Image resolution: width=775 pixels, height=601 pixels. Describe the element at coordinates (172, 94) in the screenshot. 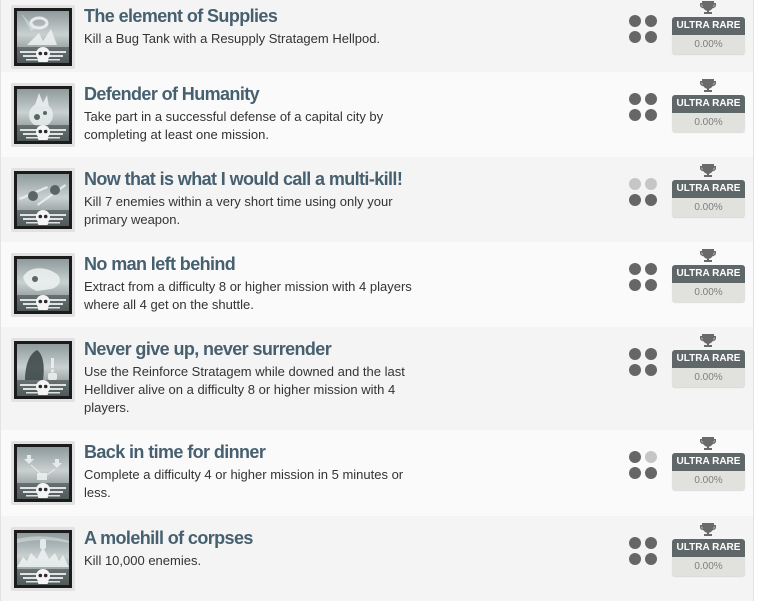

I see `achievement-title: Defender of Humanity` at that location.